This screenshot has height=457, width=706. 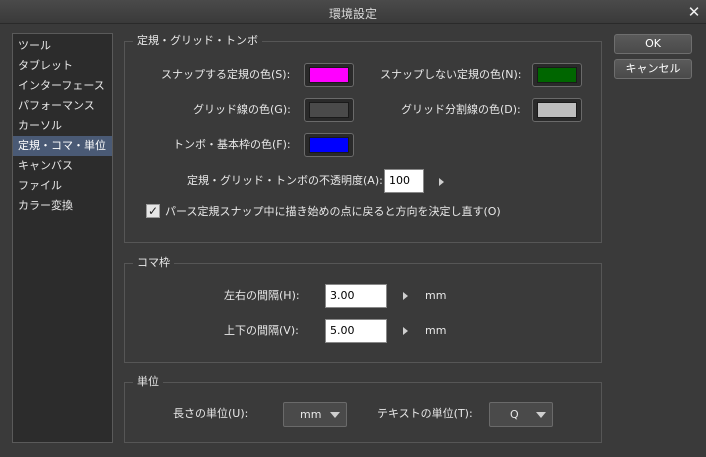 I want to click on nosnap-color-swatch, so click(x=557, y=75).